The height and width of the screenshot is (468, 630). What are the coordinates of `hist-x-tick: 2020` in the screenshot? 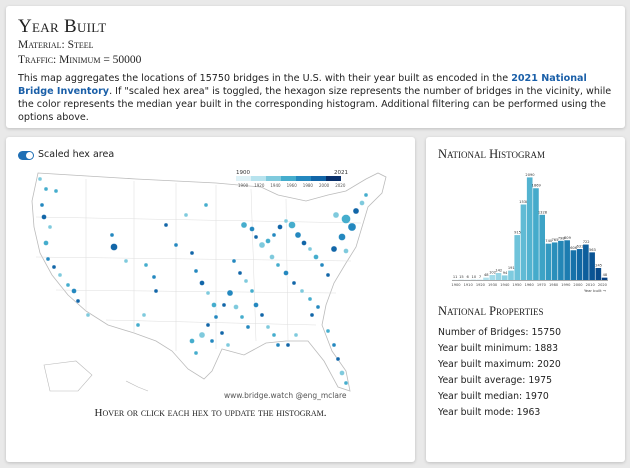 It's located at (603, 285).